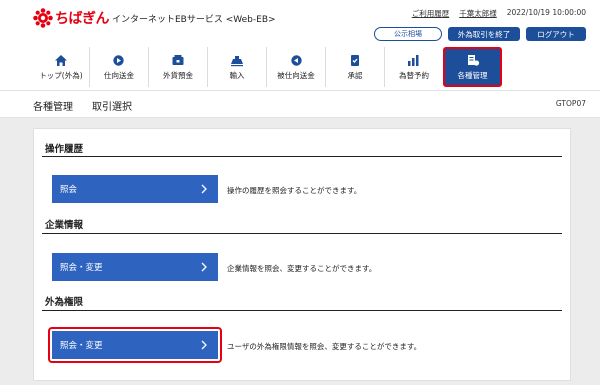 The image size is (600, 385). Describe the element at coordinates (82, 19) in the screenshot. I see `brand-name: ちばぎん` at that location.